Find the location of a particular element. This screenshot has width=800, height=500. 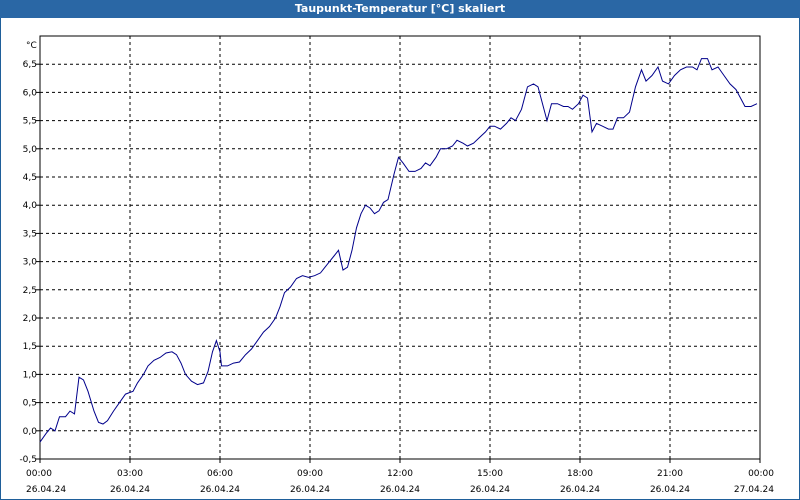

y-tick-label: 4,5 is located at coordinates (30, 178).